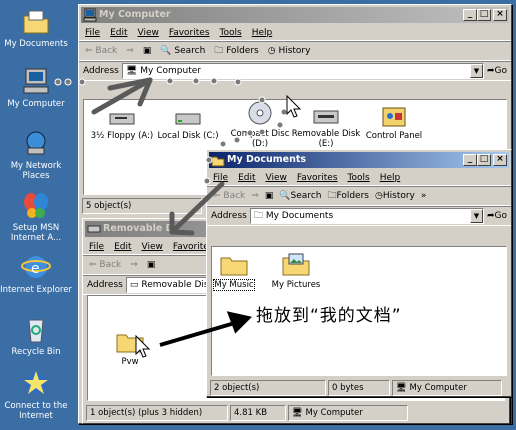  I want to click on desktop-icon-ie: e Internet Explorer, so click(36, 273).